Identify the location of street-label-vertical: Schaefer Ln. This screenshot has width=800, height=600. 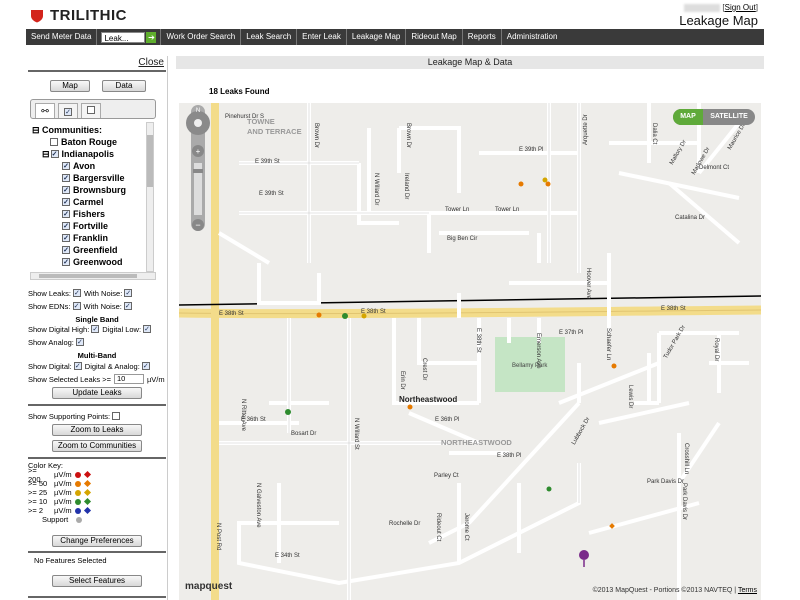
(608, 344).